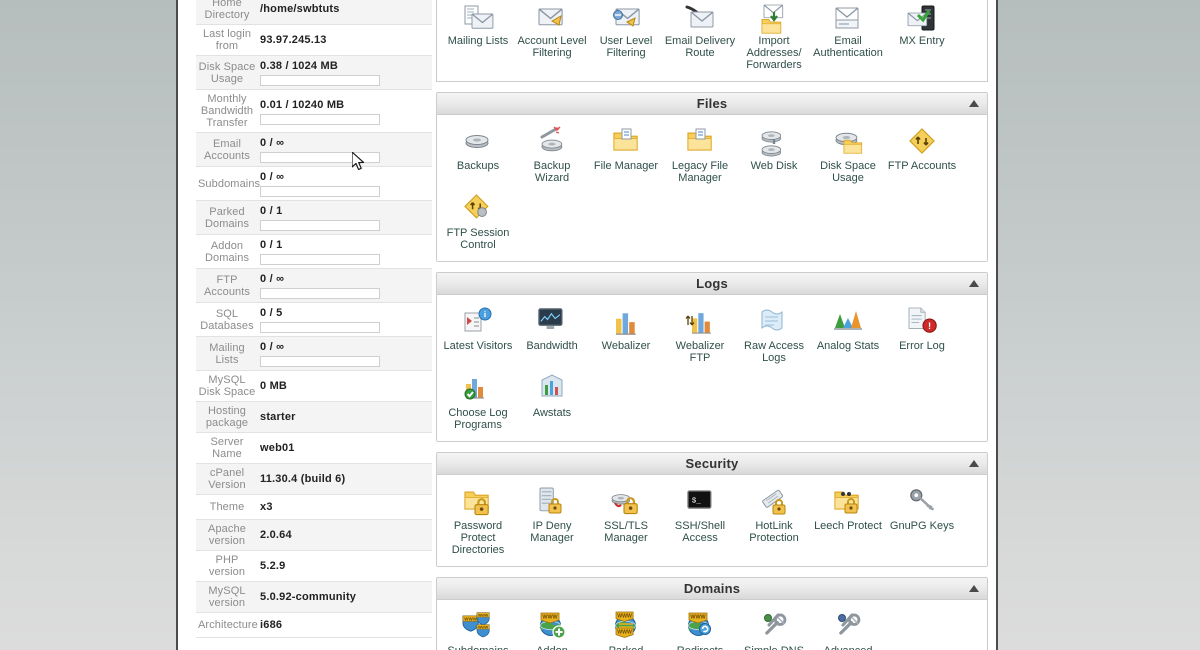 This screenshot has width=1200, height=650. What do you see at coordinates (552, 520) in the screenshot?
I see `ip-deny-manager-tile: IP Deny Manager` at bounding box center [552, 520].